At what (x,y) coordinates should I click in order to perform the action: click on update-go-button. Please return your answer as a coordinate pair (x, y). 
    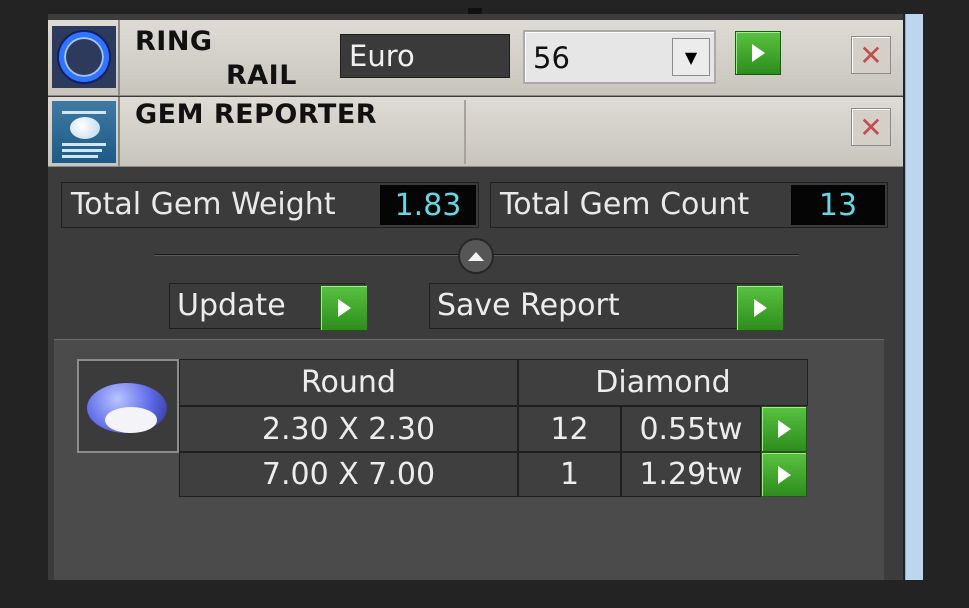
    Looking at the image, I should click on (344, 308).